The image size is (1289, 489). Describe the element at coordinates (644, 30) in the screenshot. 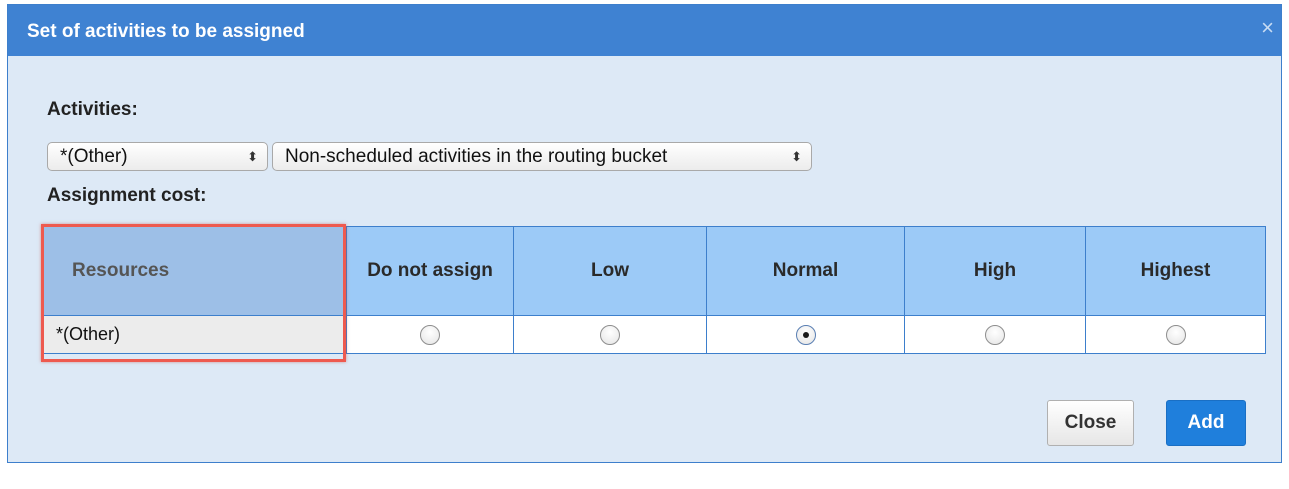

I see `dialog-titlebar: Set of activities to be assigned ×` at that location.